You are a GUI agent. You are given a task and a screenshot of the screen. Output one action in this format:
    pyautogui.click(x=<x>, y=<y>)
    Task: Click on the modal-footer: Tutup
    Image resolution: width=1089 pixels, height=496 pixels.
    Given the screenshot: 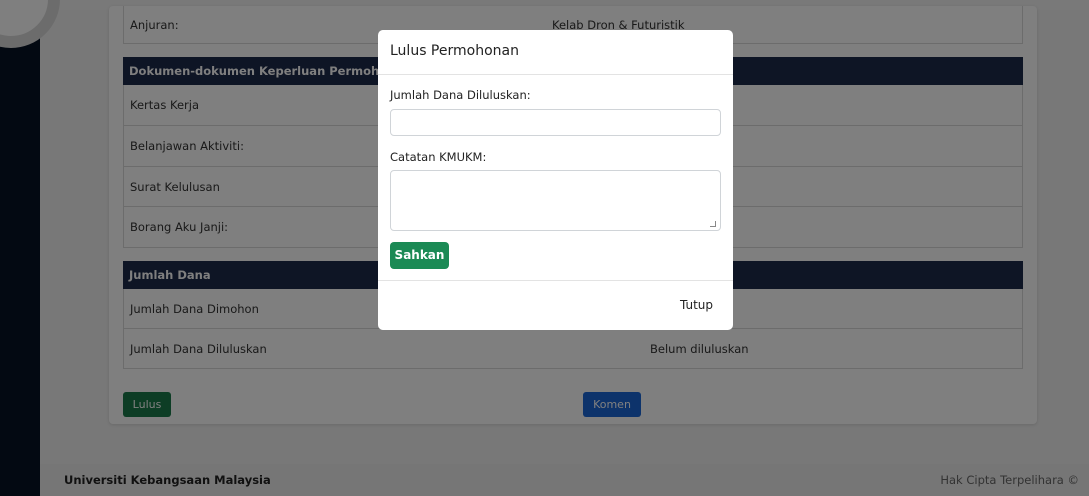 What is the action you would take?
    pyautogui.click(x=555, y=305)
    